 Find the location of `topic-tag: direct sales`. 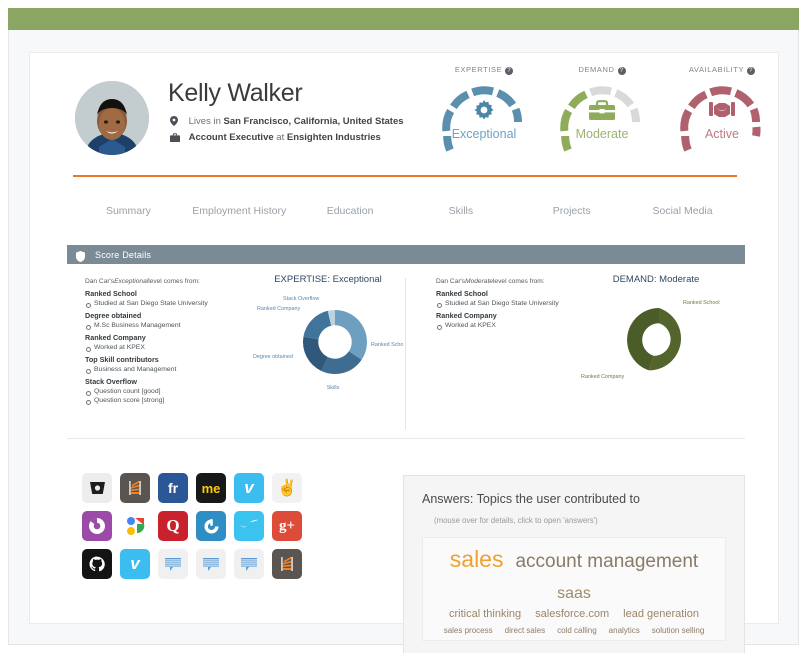

topic-tag: direct sales is located at coordinates (525, 630).